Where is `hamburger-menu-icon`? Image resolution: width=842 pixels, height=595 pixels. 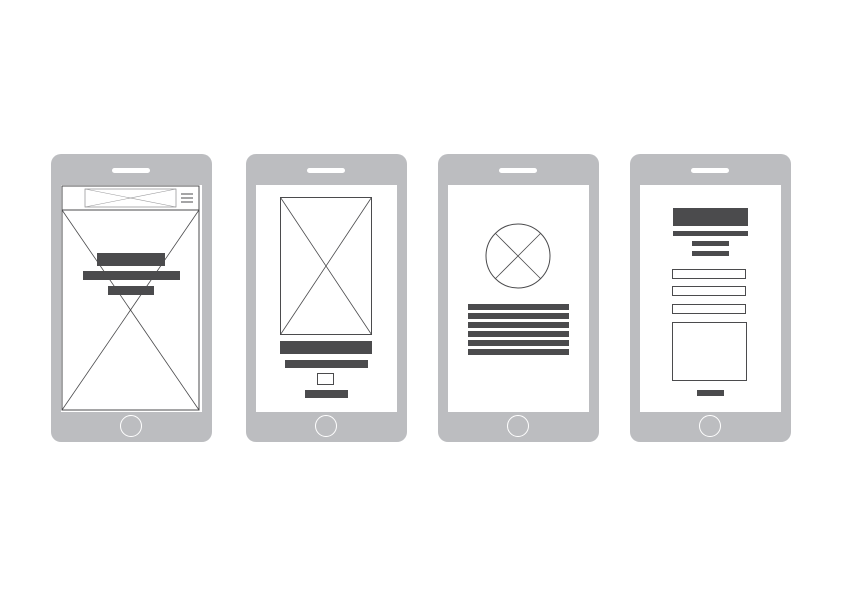
hamburger-menu-icon is located at coordinates (187, 198).